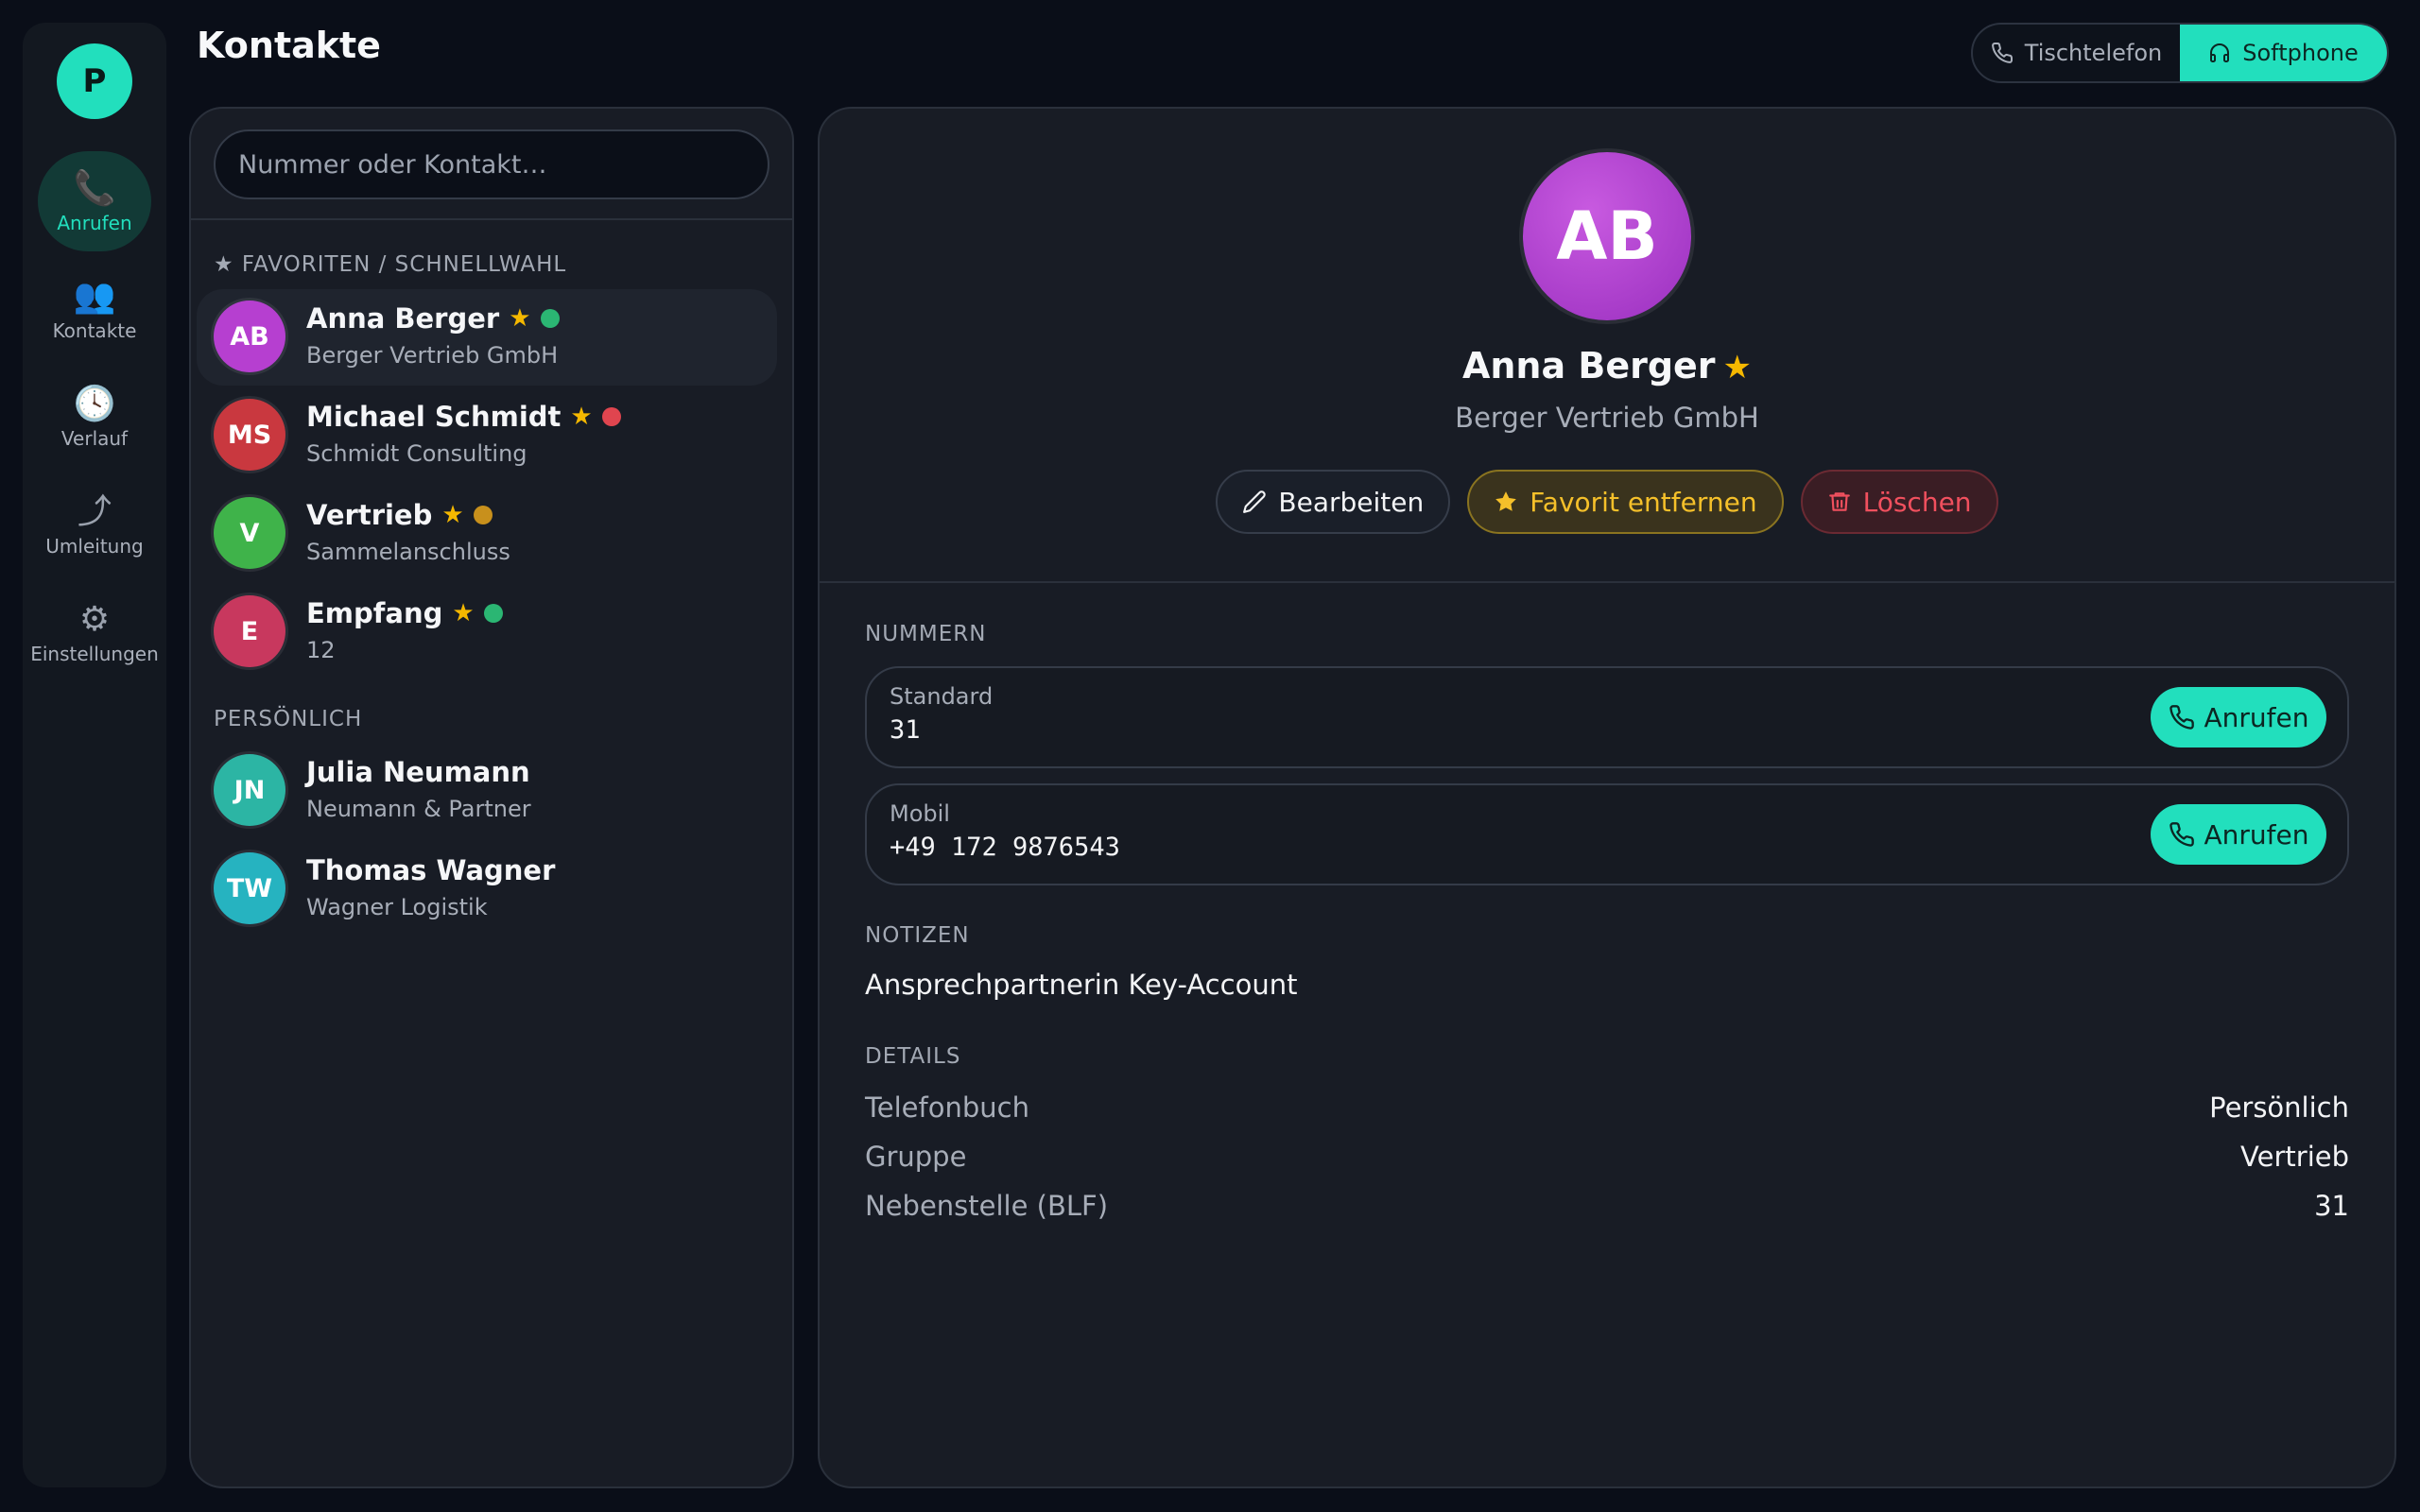 This screenshot has height=1512, width=2420. I want to click on number-row-standard: Standard 31 Anrufen, so click(1607, 717).